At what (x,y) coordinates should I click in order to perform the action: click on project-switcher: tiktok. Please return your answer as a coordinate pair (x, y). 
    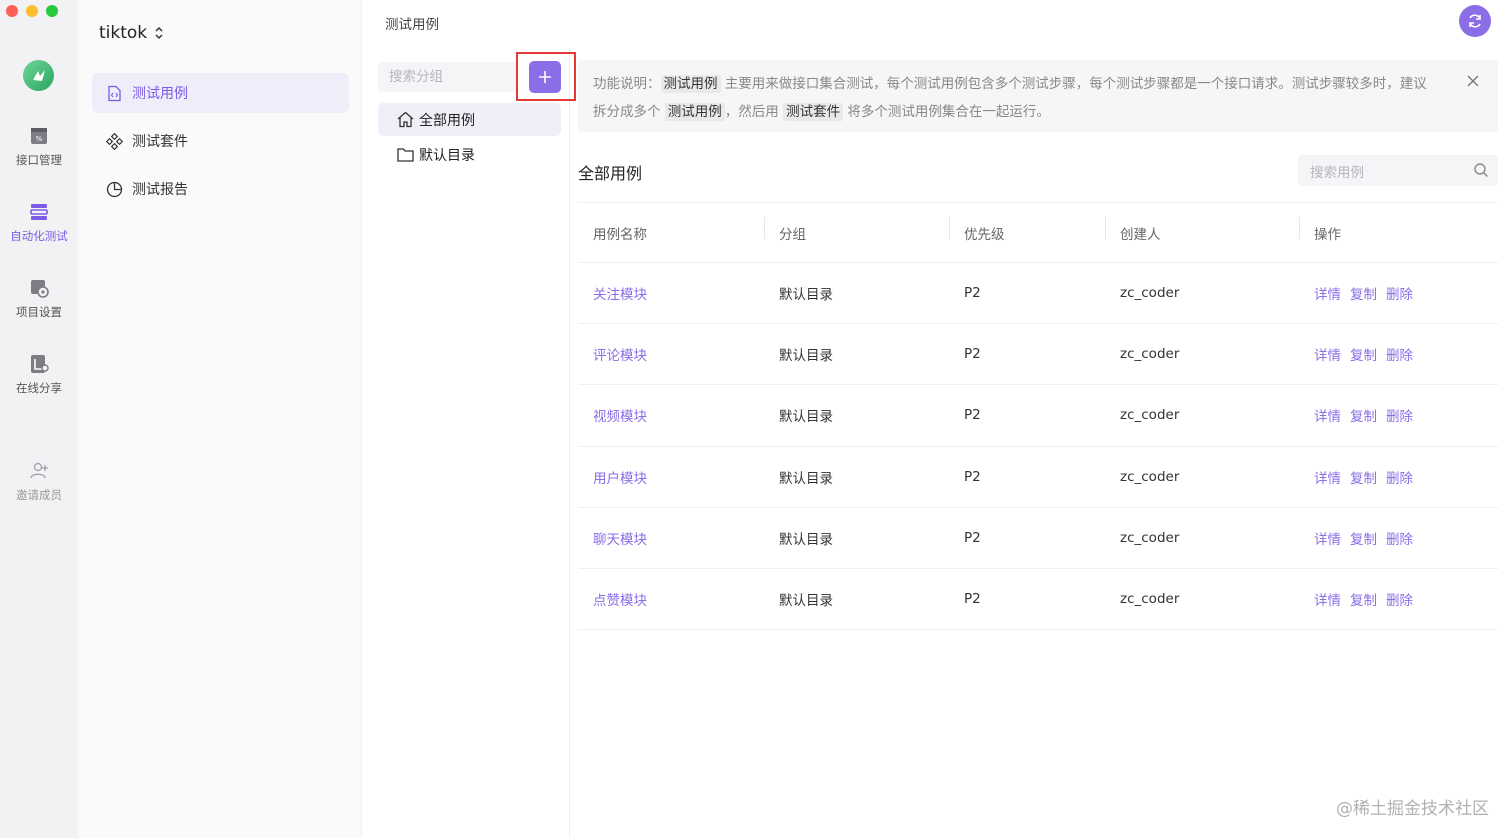
    Looking at the image, I should click on (132, 33).